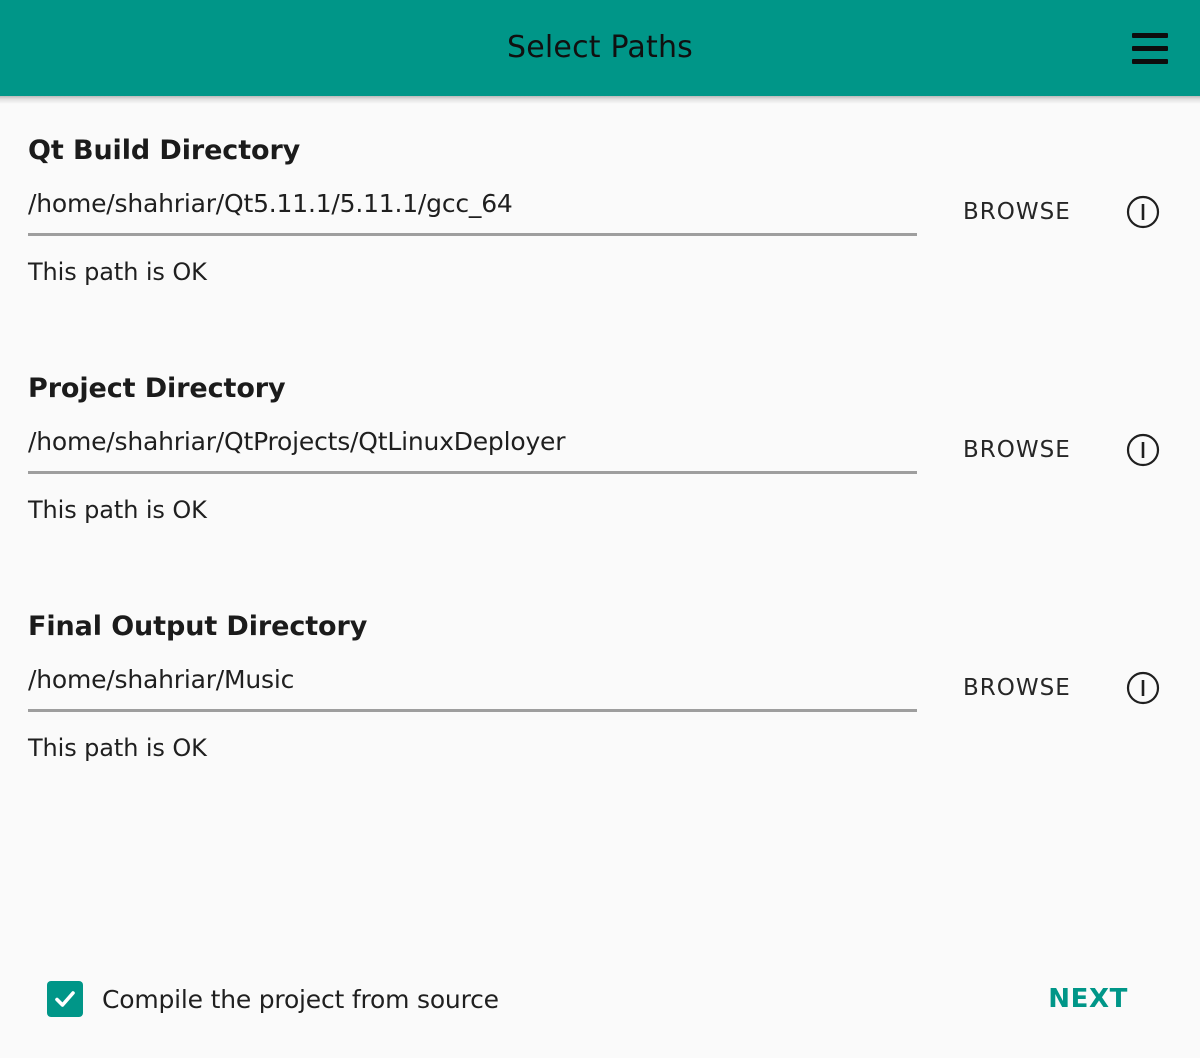 This screenshot has height=1058, width=1200. I want to click on qt-build-directory-input, so click(472, 210).